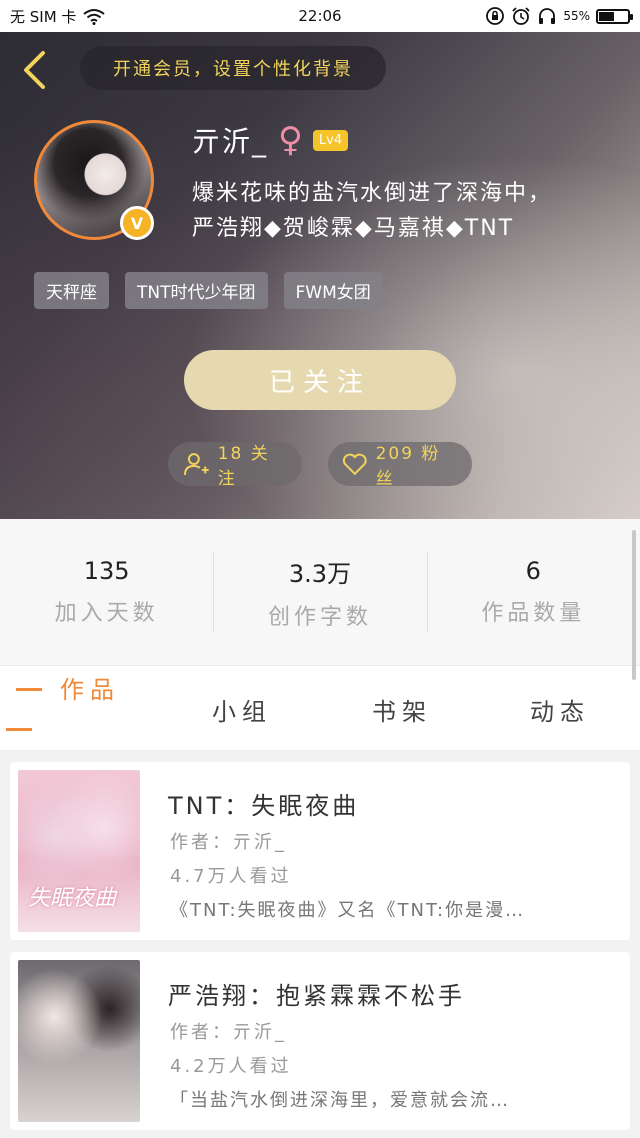 Image resolution: width=640 pixels, height=1138 pixels. What do you see at coordinates (495, 16) in the screenshot?
I see `lock-rotation-icon` at bounding box center [495, 16].